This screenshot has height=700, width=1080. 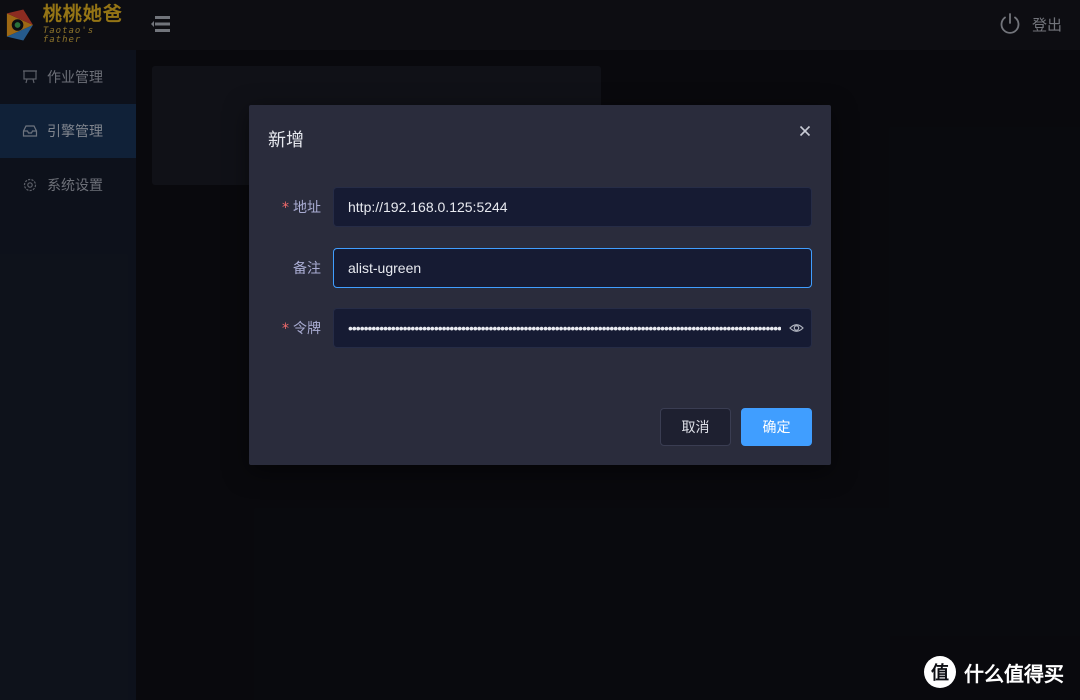 I want to click on watermark-text: 什么值得买, so click(x=1014, y=673).